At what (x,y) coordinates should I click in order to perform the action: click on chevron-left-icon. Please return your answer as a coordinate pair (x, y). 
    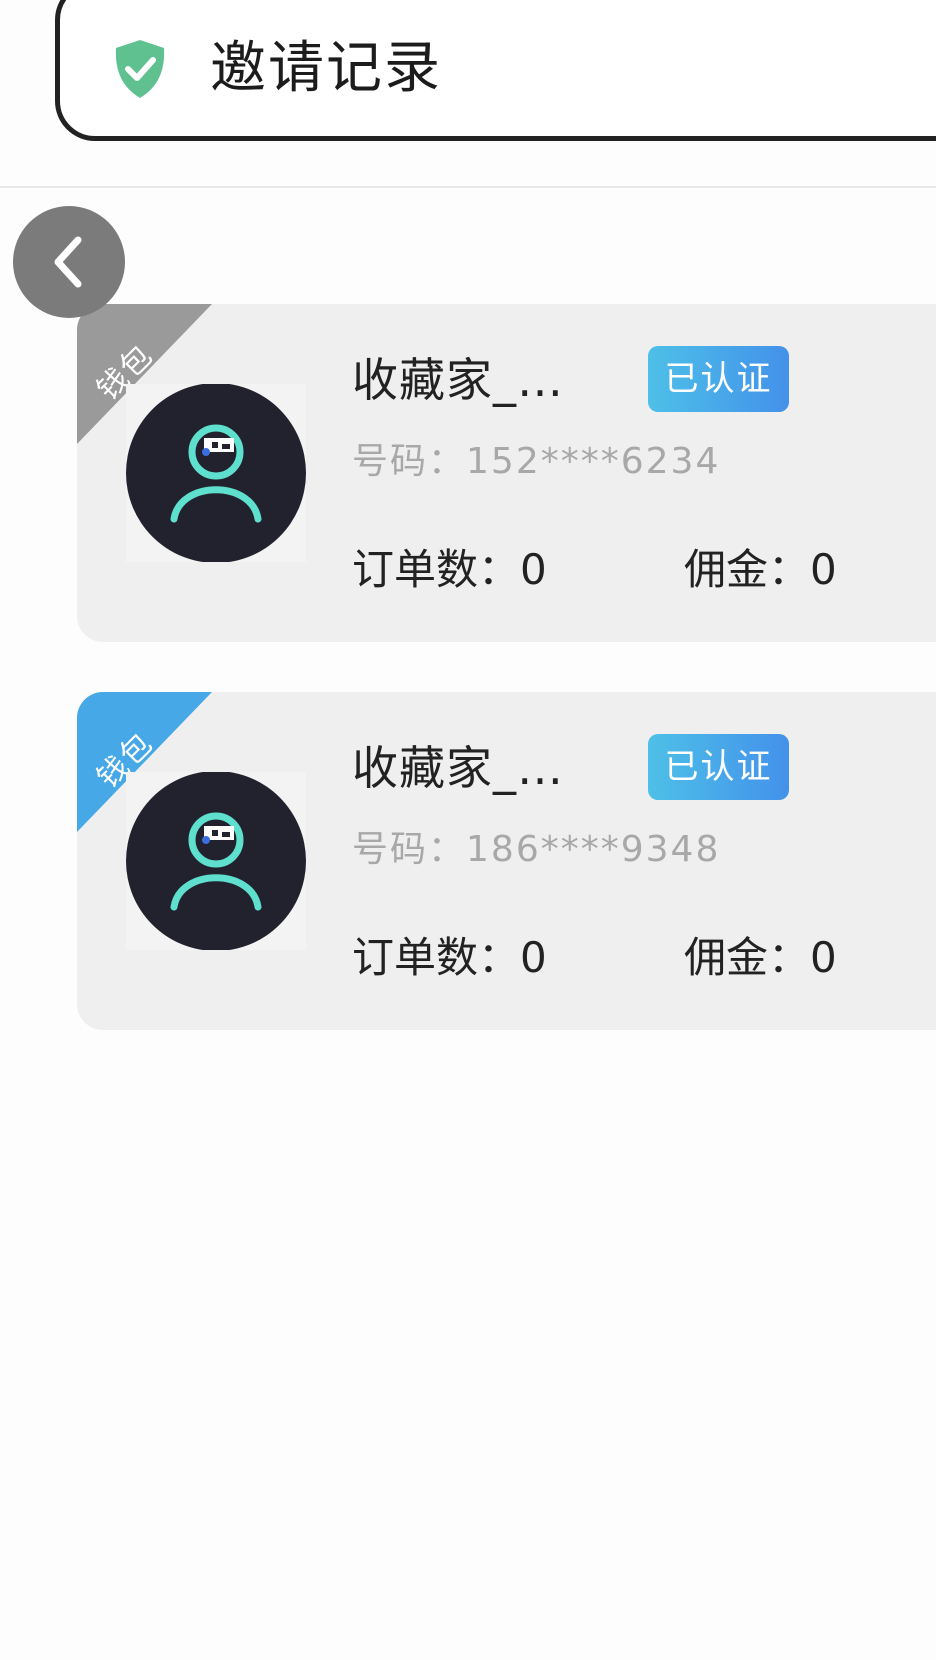
    Looking at the image, I should click on (68, 262).